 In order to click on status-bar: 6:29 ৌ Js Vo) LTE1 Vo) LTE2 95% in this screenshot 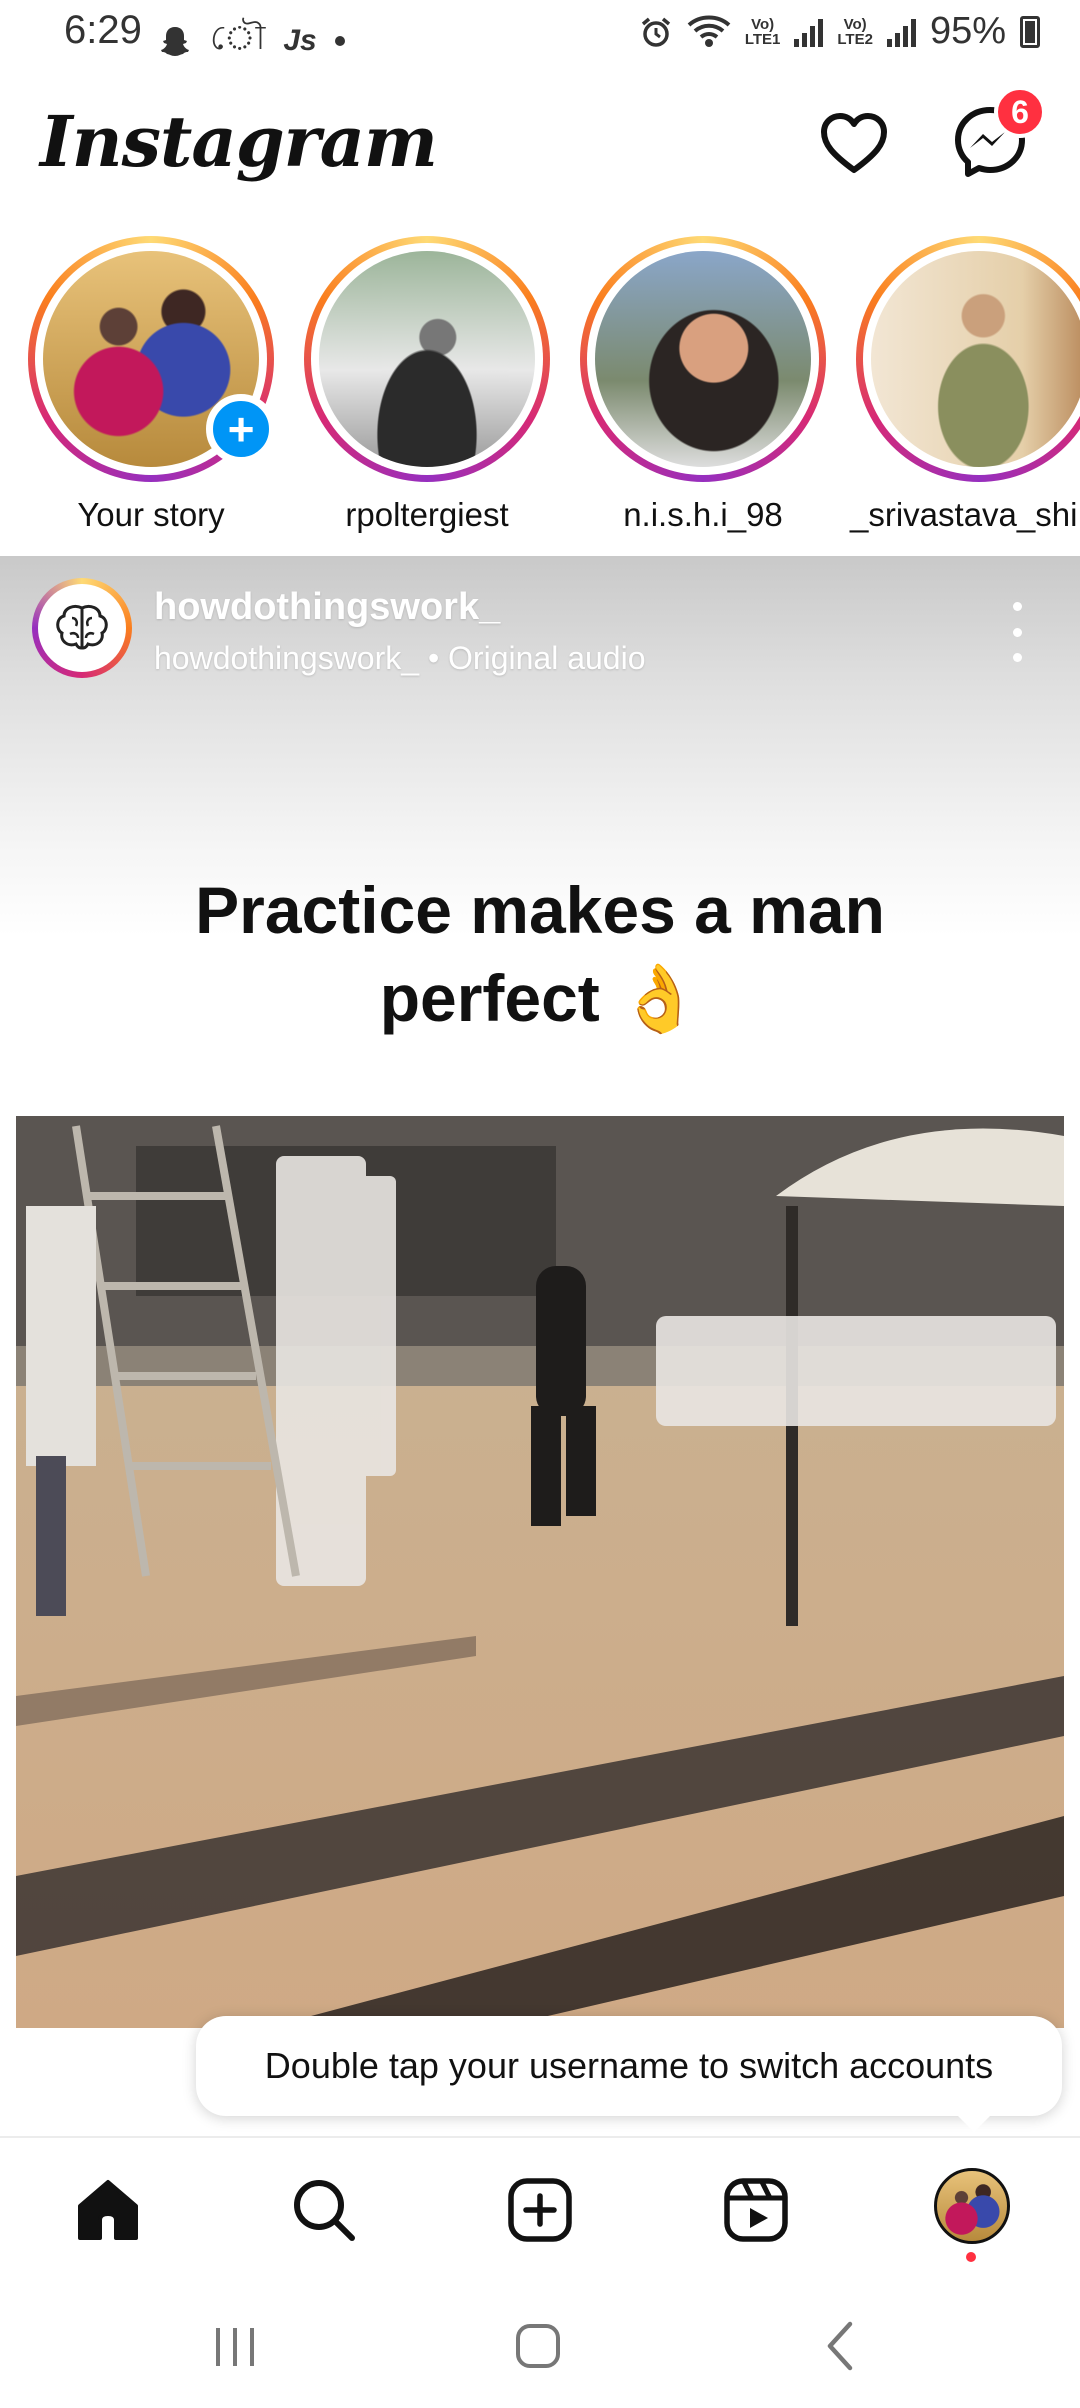, I will do `click(540, 32)`.